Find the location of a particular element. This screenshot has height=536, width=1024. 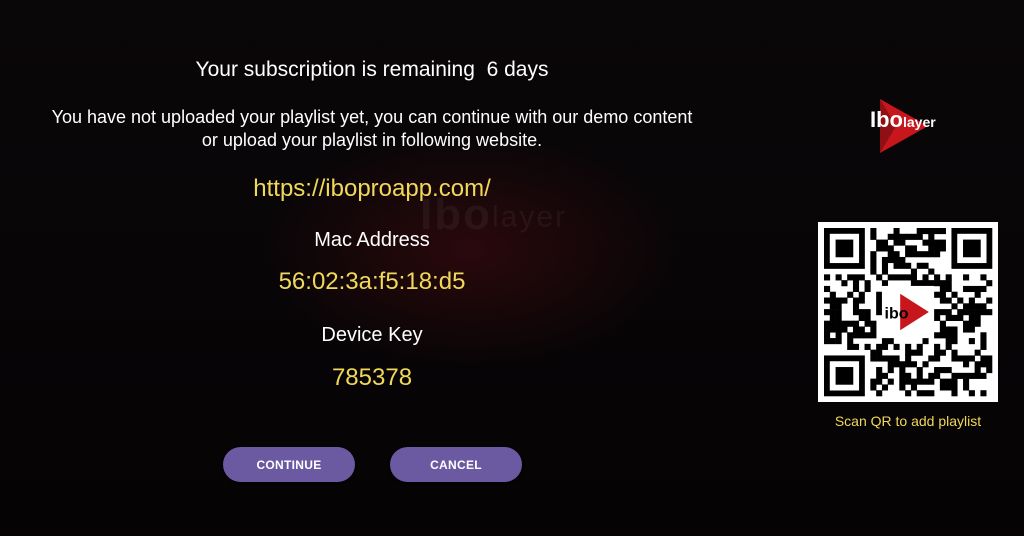

subscription-remaining-text: Your subscription is remaining 6 days is located at coordinates (372, 69).